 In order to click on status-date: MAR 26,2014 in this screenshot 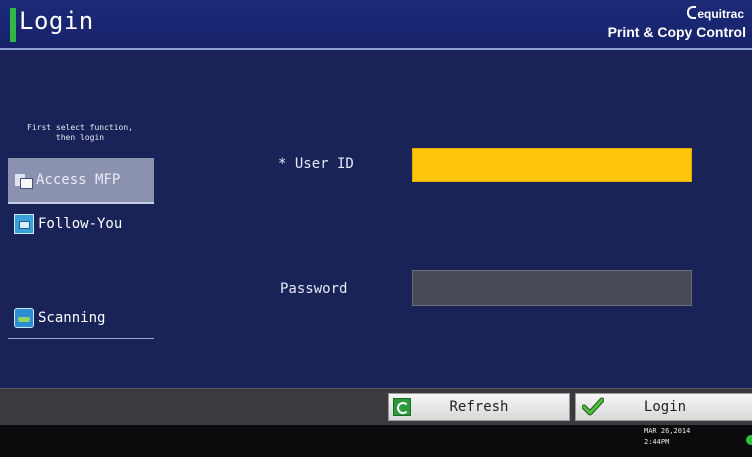, I will do `click(667, 431)`.